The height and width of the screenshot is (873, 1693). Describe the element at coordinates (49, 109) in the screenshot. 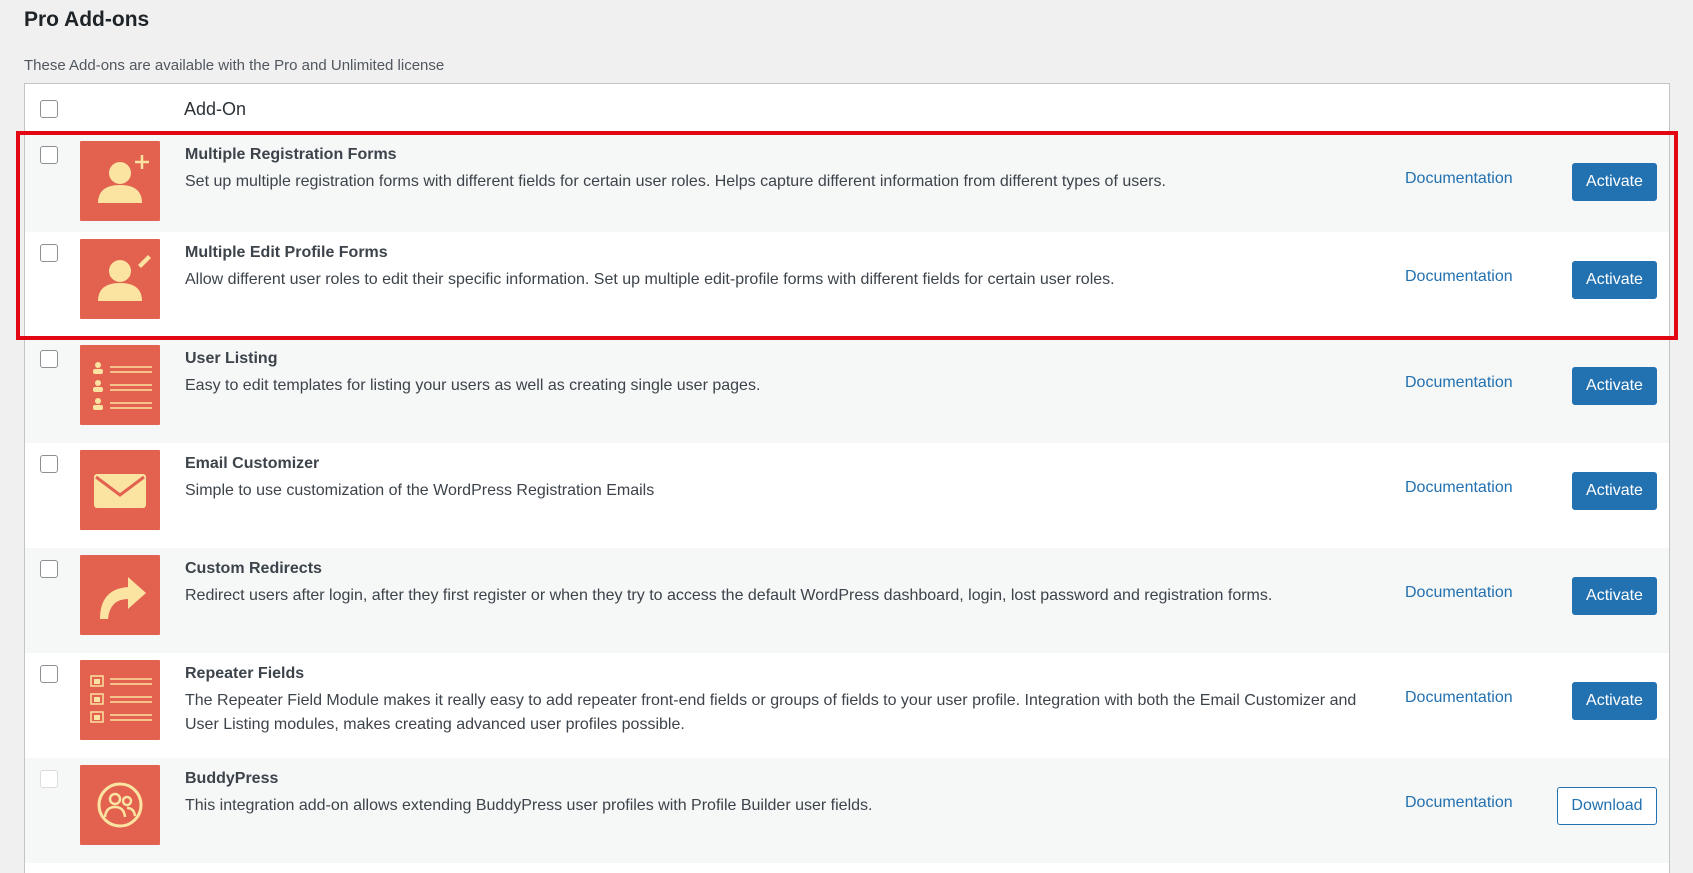

I see `select-all-checkbox` at that location.